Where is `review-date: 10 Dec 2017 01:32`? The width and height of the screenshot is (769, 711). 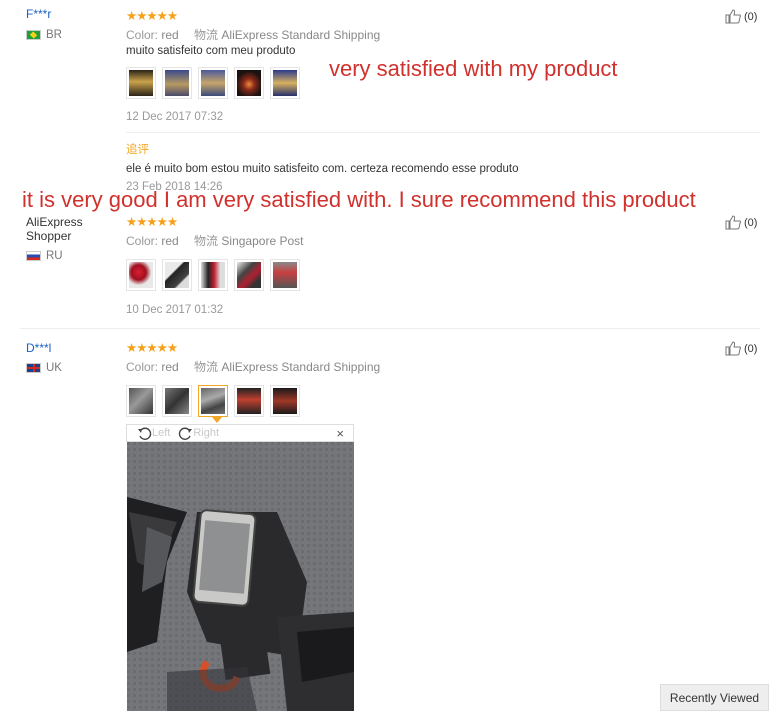
review-date: 10 Dec 2017 01:32 is located at coordinates (175, 310).